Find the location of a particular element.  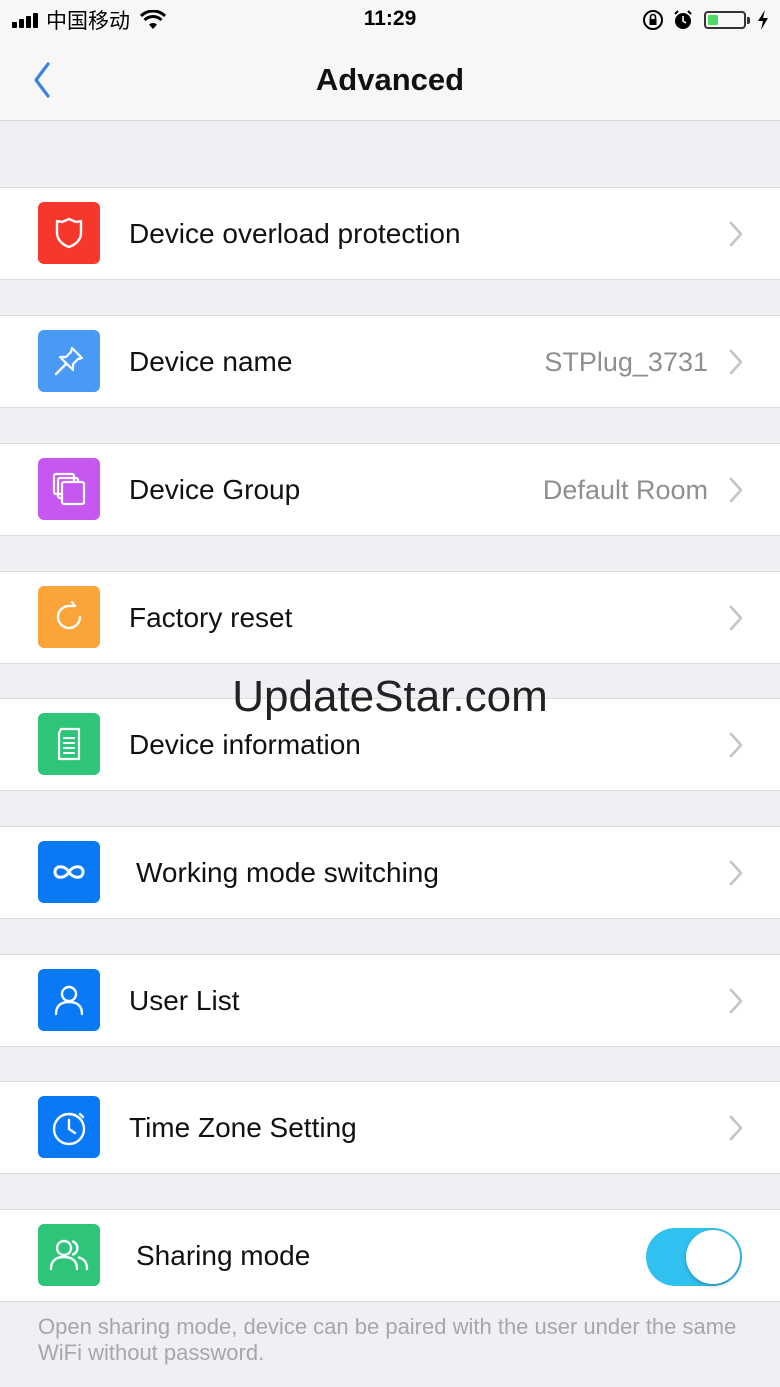

pushpin-icon is located at coordinates (69, 361).